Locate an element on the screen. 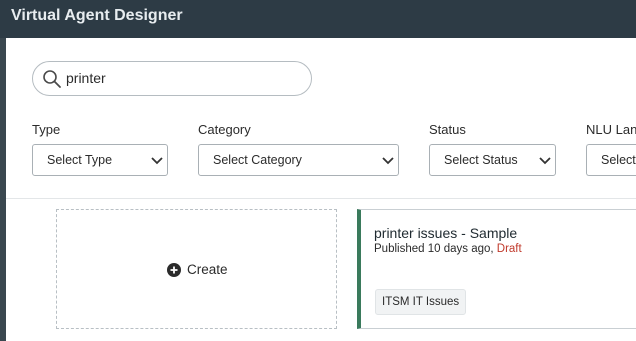  status-select: Select Status is located at coordinates (492, 160).